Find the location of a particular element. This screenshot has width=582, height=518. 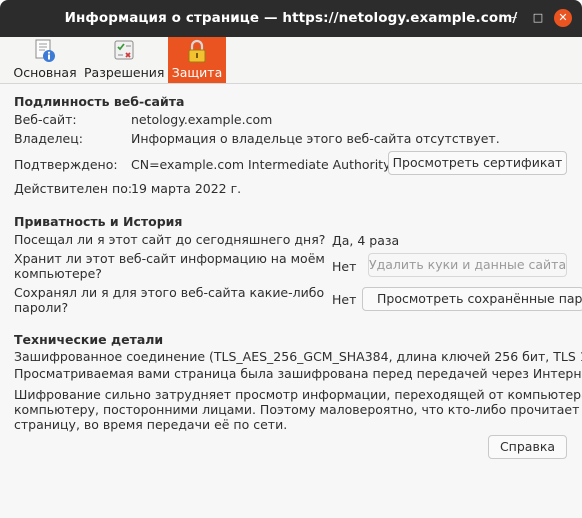

expires-label: Действителен по: is located at coordinates (73, 188).